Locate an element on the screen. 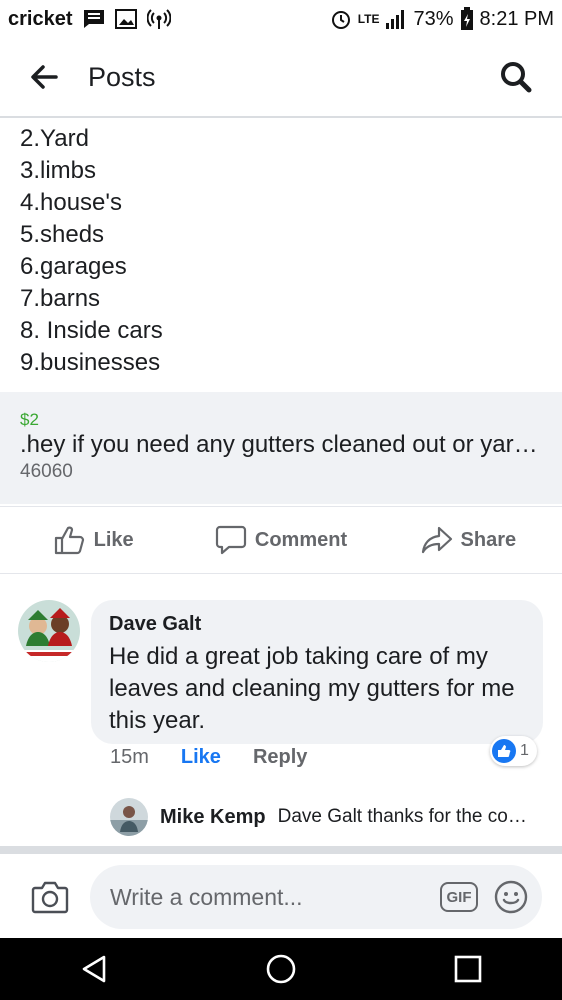  post-actions: Like Comment Share is located at coordinates (281, 540).